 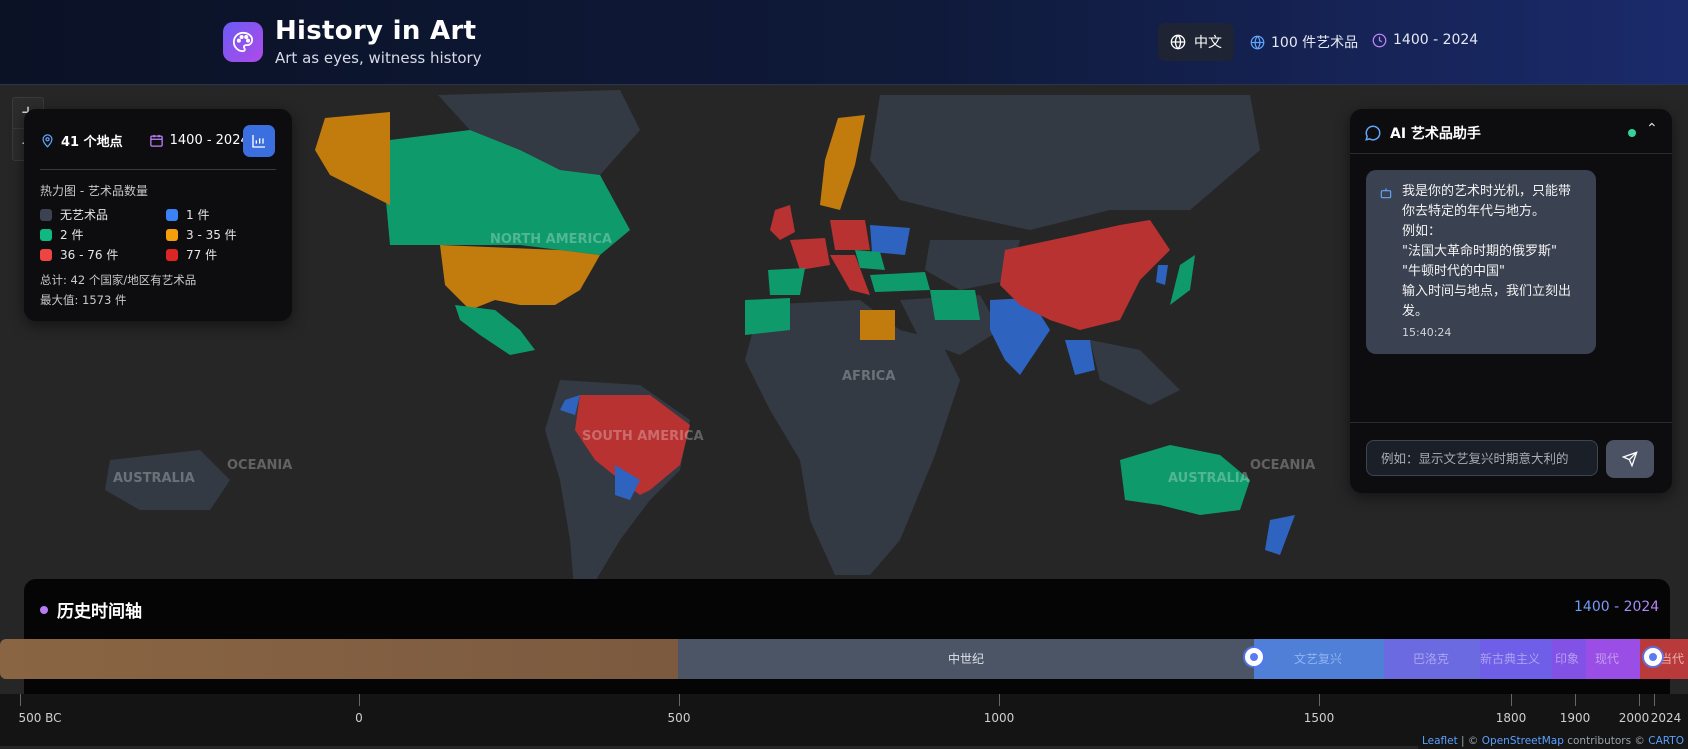 What do you see at coordinates (44, 609) in the screenshot?
I see `timeline-dot` at bounding box center [44, 609].